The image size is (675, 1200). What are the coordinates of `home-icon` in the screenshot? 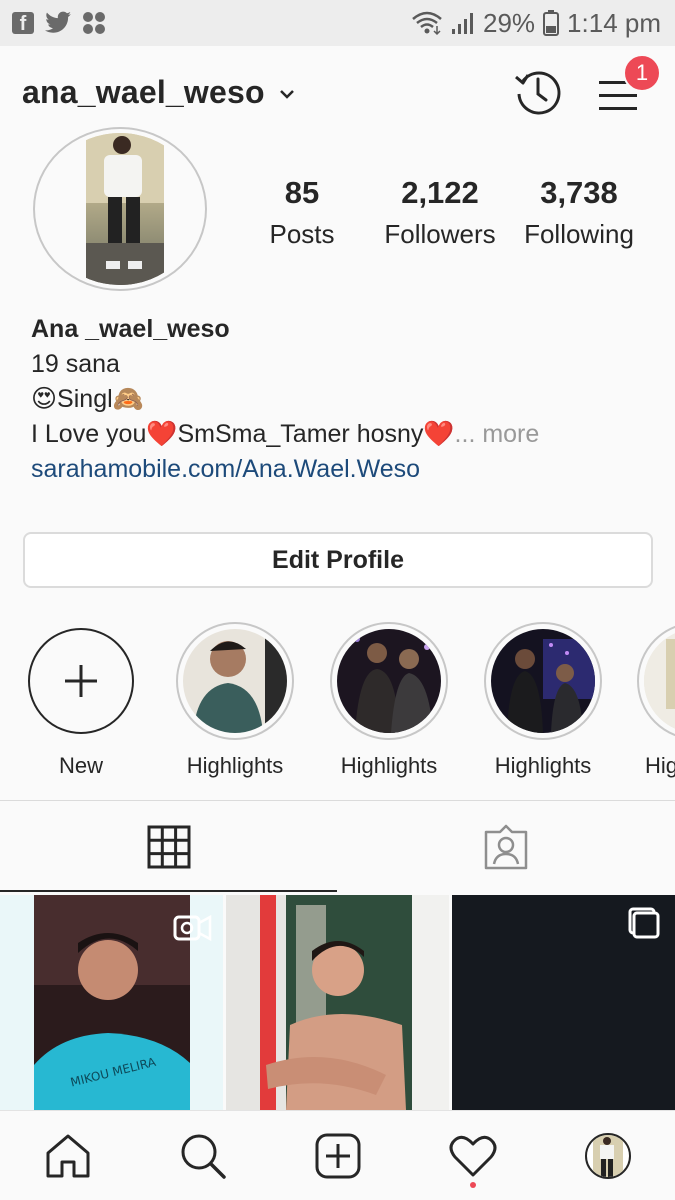 It's located at (67, 1155).